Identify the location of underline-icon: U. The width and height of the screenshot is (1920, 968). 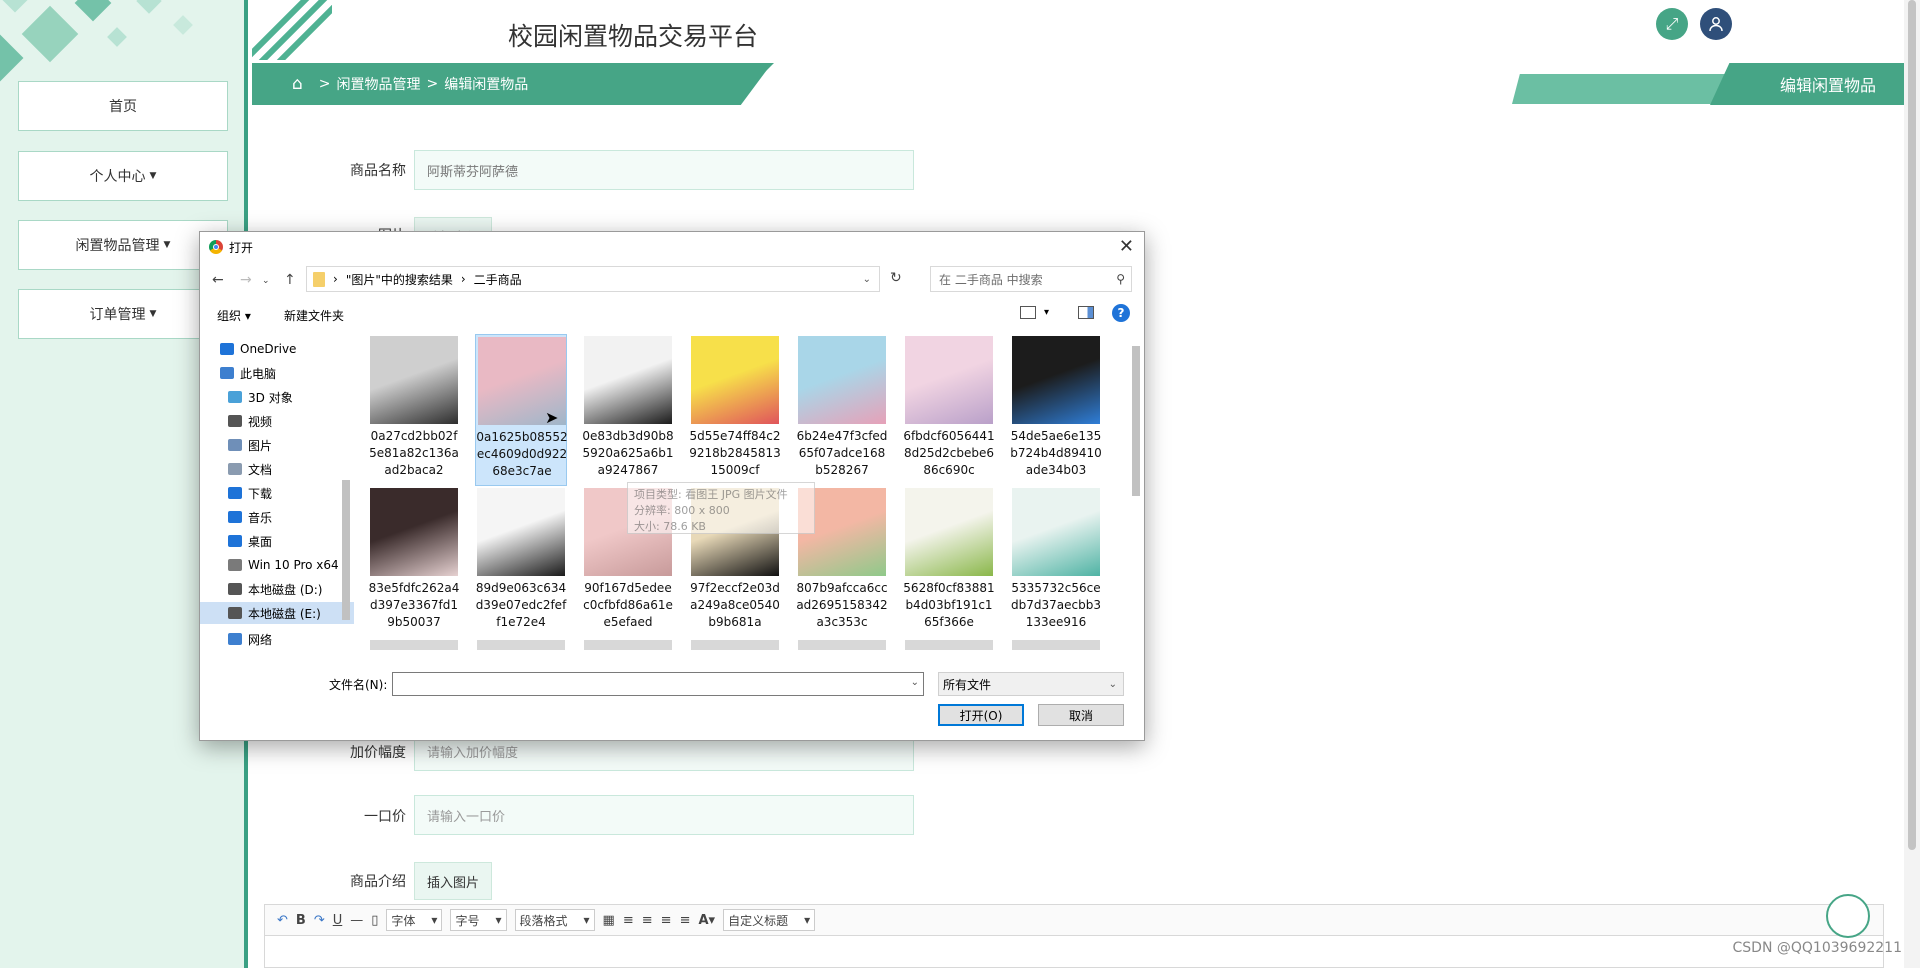
(338, 920).